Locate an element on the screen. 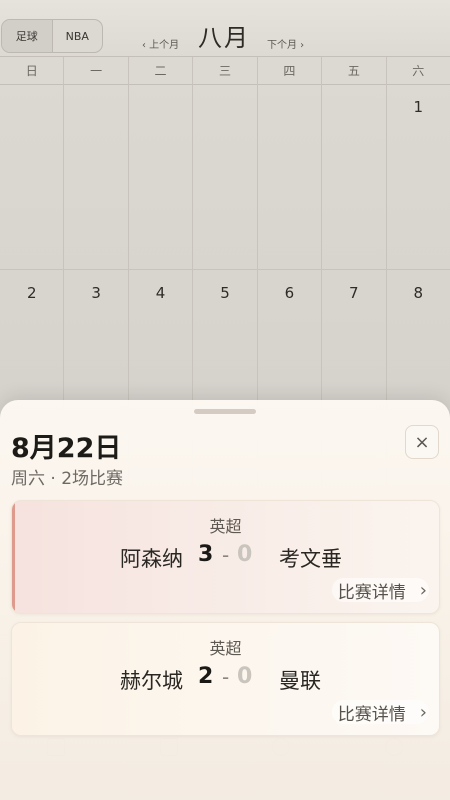  next-month-button: 下个月 › is located at coordinates (285, 43).